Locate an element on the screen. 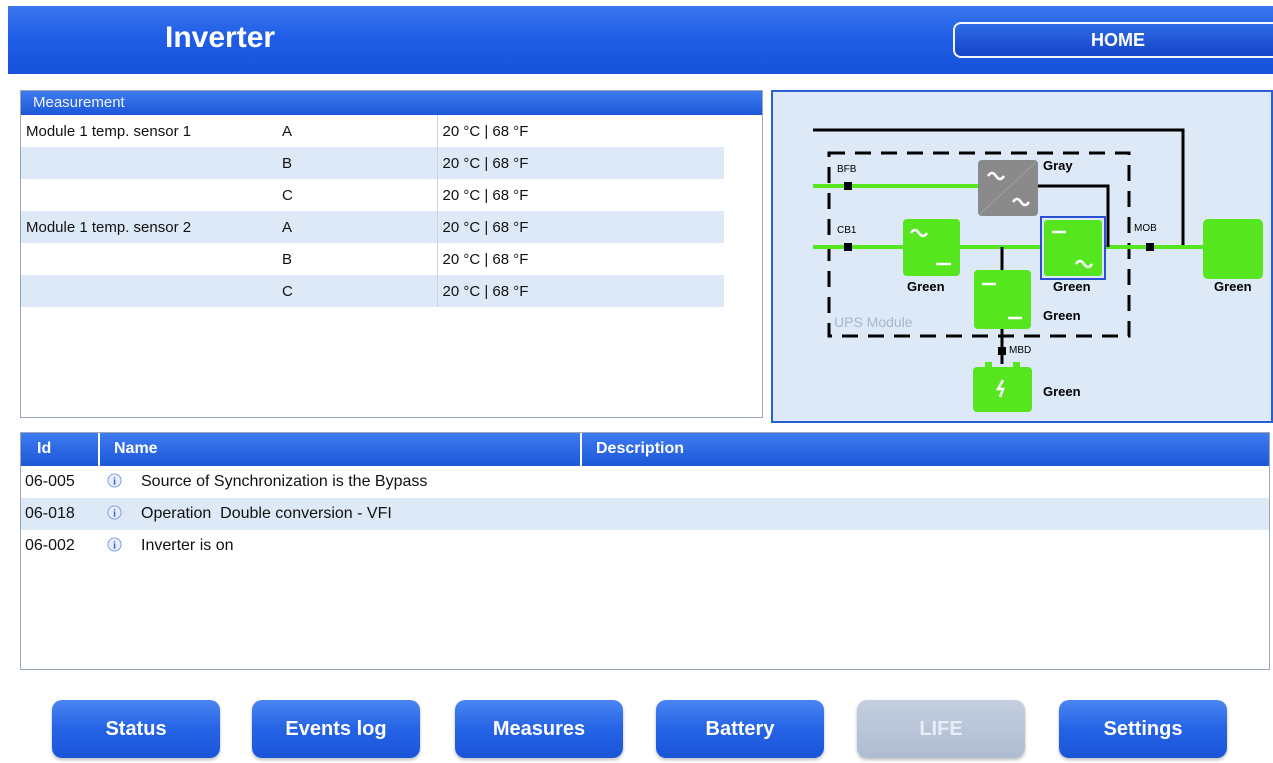  charger-icon is located at coordinates (1002, 299).